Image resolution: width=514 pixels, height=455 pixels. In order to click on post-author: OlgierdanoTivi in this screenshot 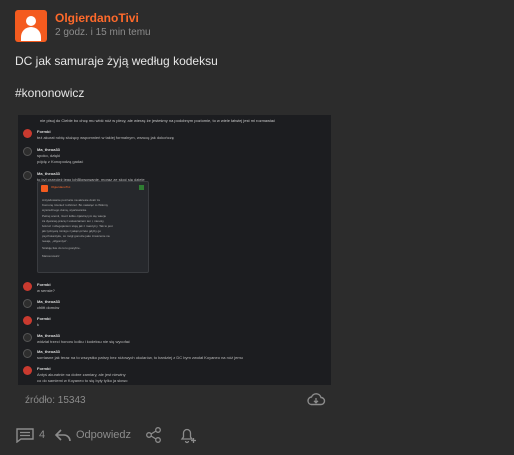, I will do `click(97, 18)`.